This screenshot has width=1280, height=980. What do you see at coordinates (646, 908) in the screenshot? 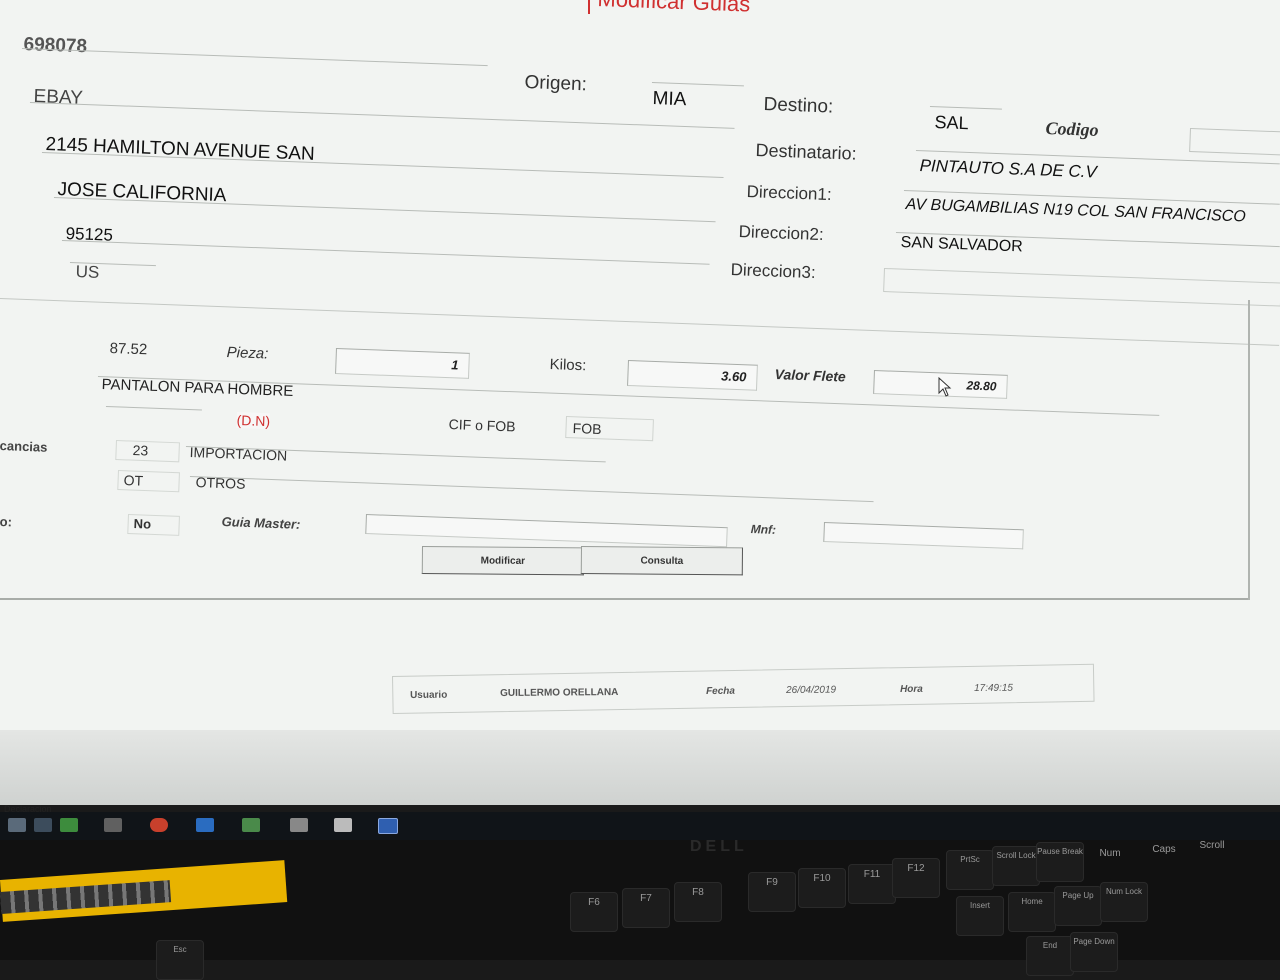
I see `key-f7: F7` at bounding box center [646, 908].